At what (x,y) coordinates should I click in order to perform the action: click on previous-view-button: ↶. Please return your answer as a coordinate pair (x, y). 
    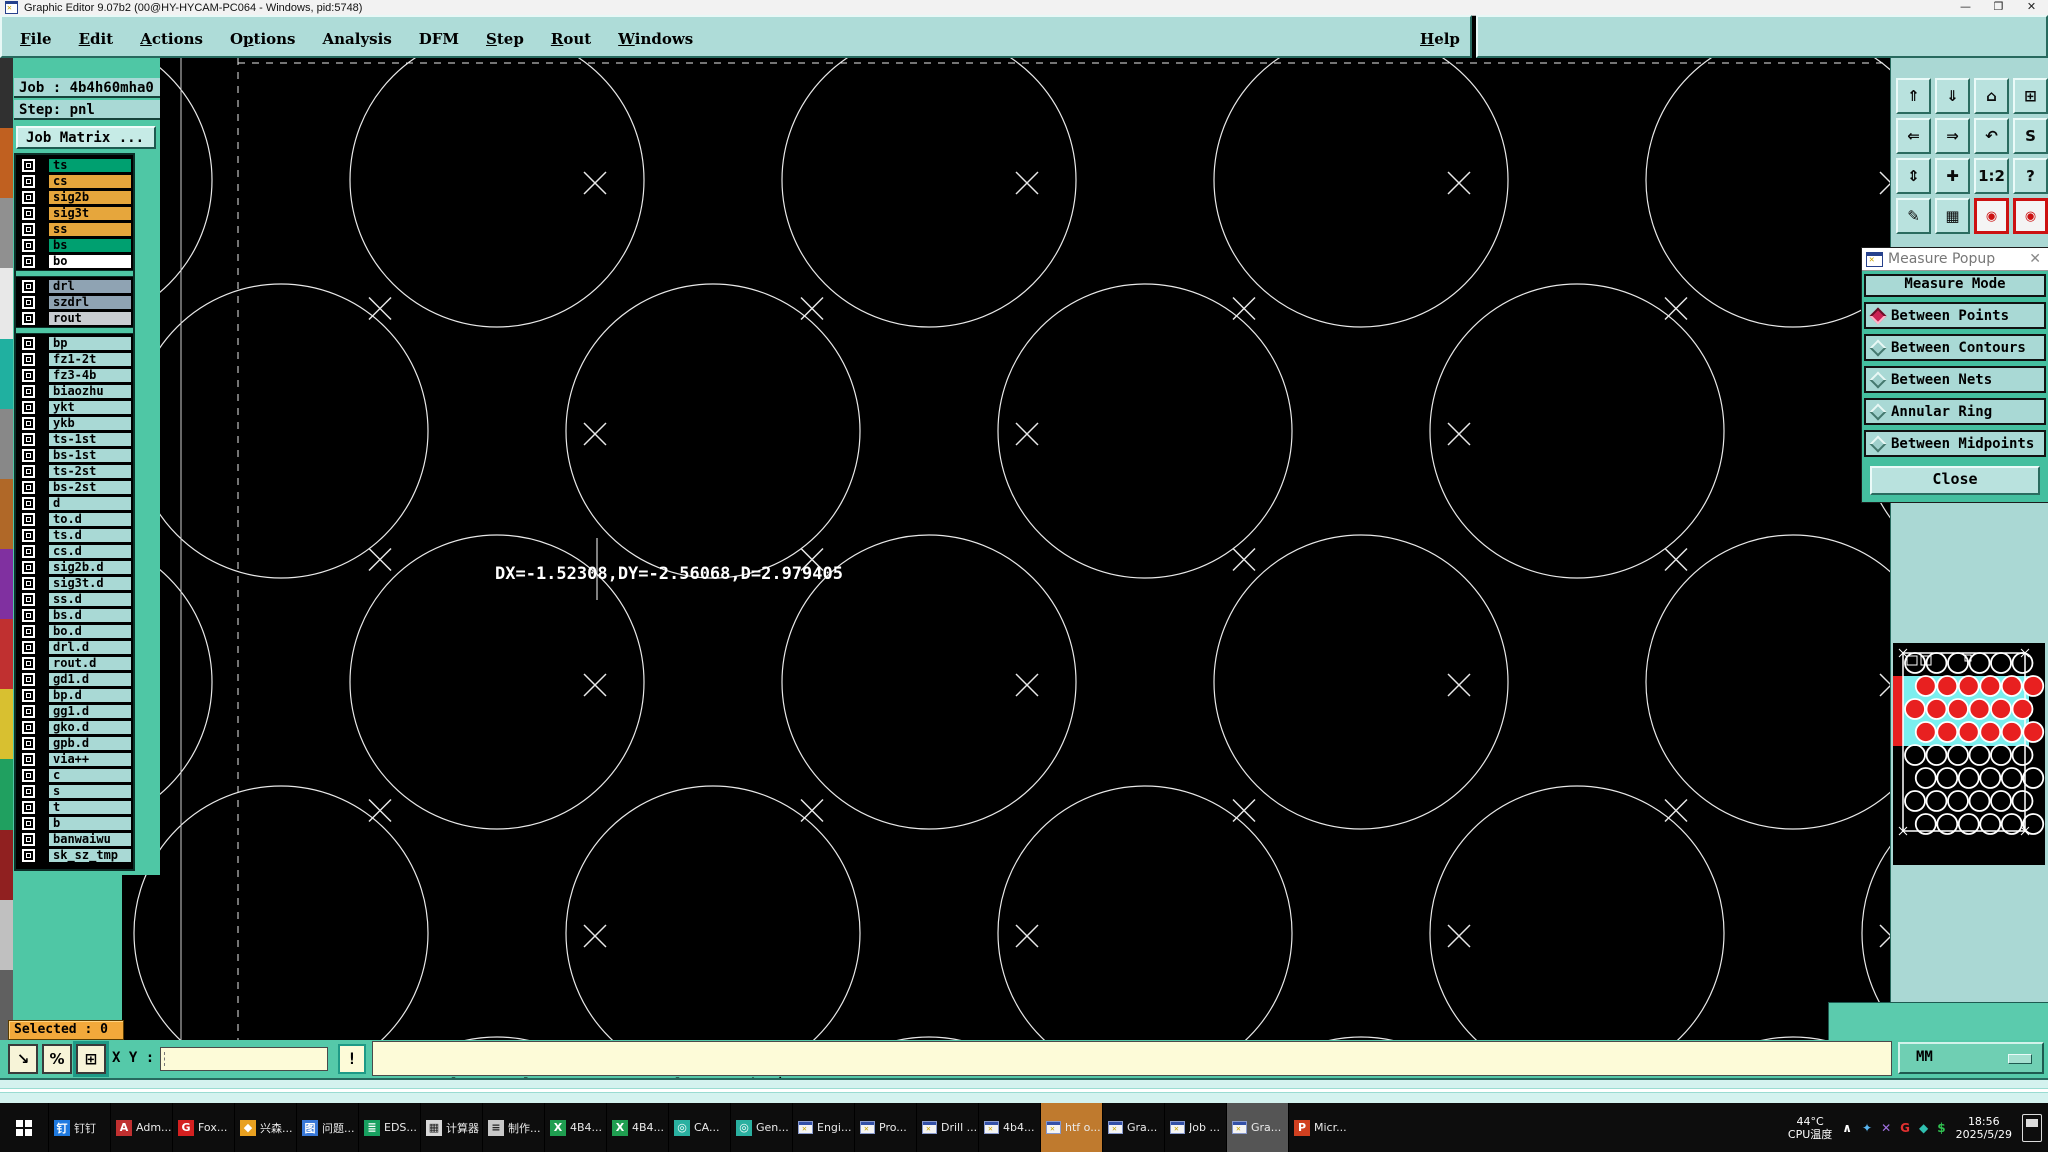
    Looking at the image, I should click on (1991, 136).